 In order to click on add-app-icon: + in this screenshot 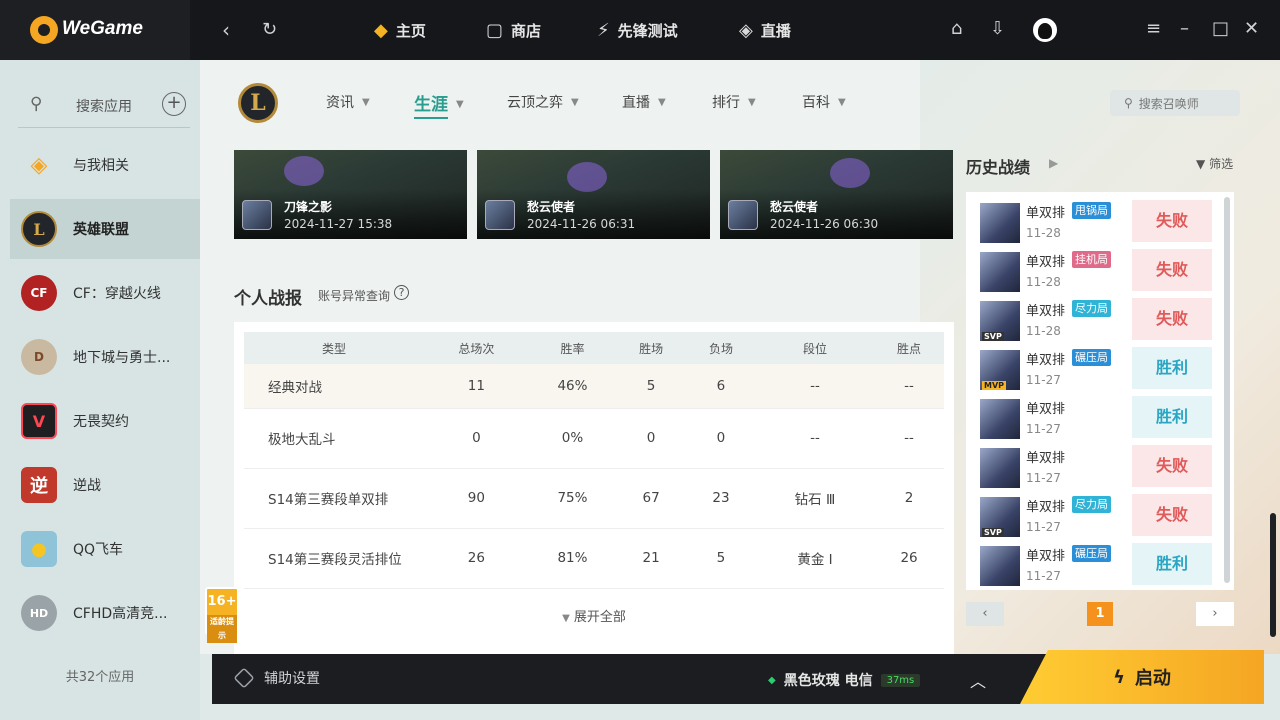, I will do `click(174, 104)`.